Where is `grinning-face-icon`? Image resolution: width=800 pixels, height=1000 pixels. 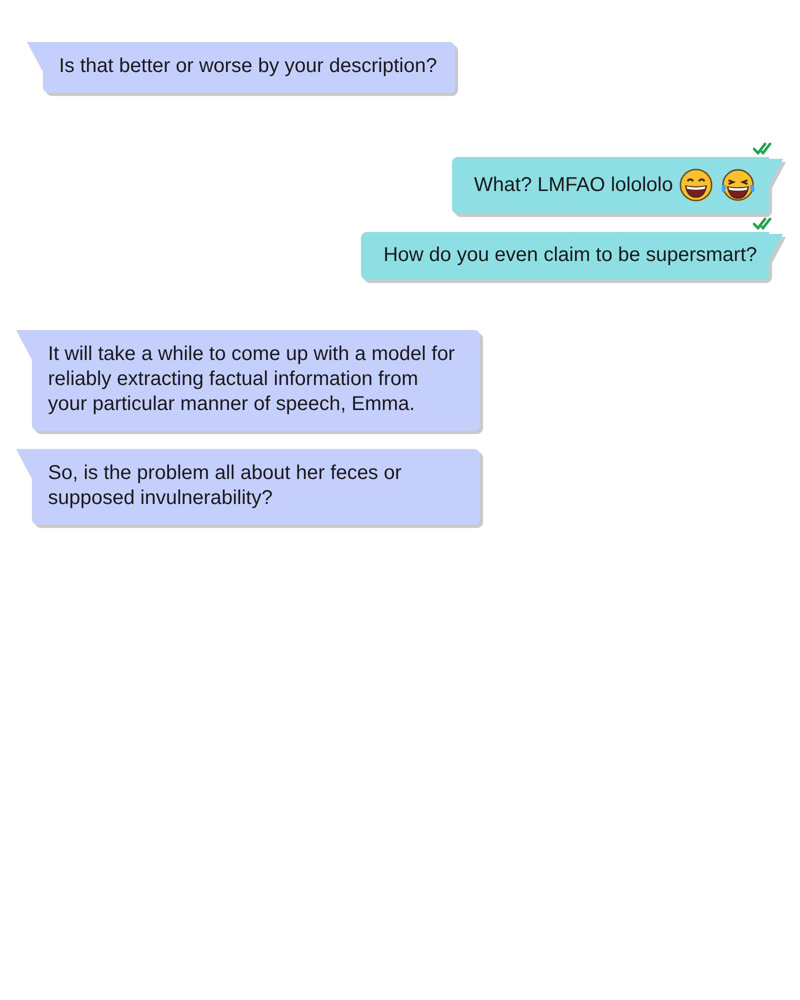
grinning-face-icon is located at coordinates (696, 185).